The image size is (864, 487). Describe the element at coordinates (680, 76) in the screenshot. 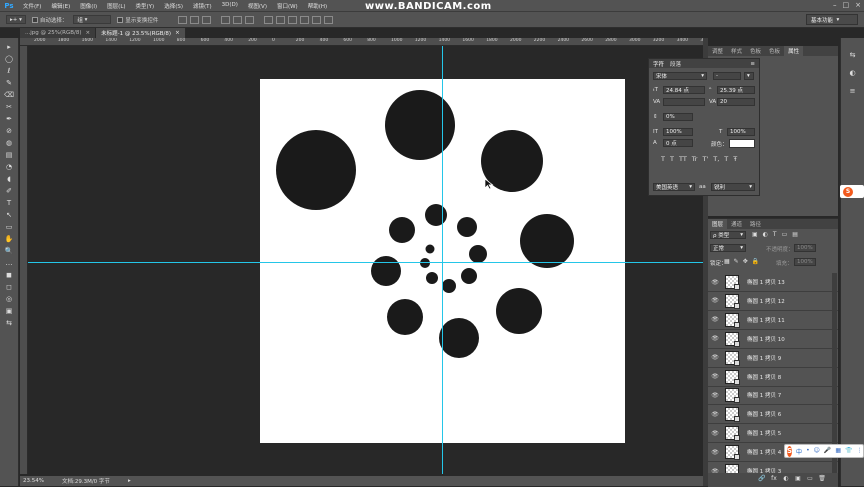

I see `font-family-dropdown: 宋体 ▾` at that location.